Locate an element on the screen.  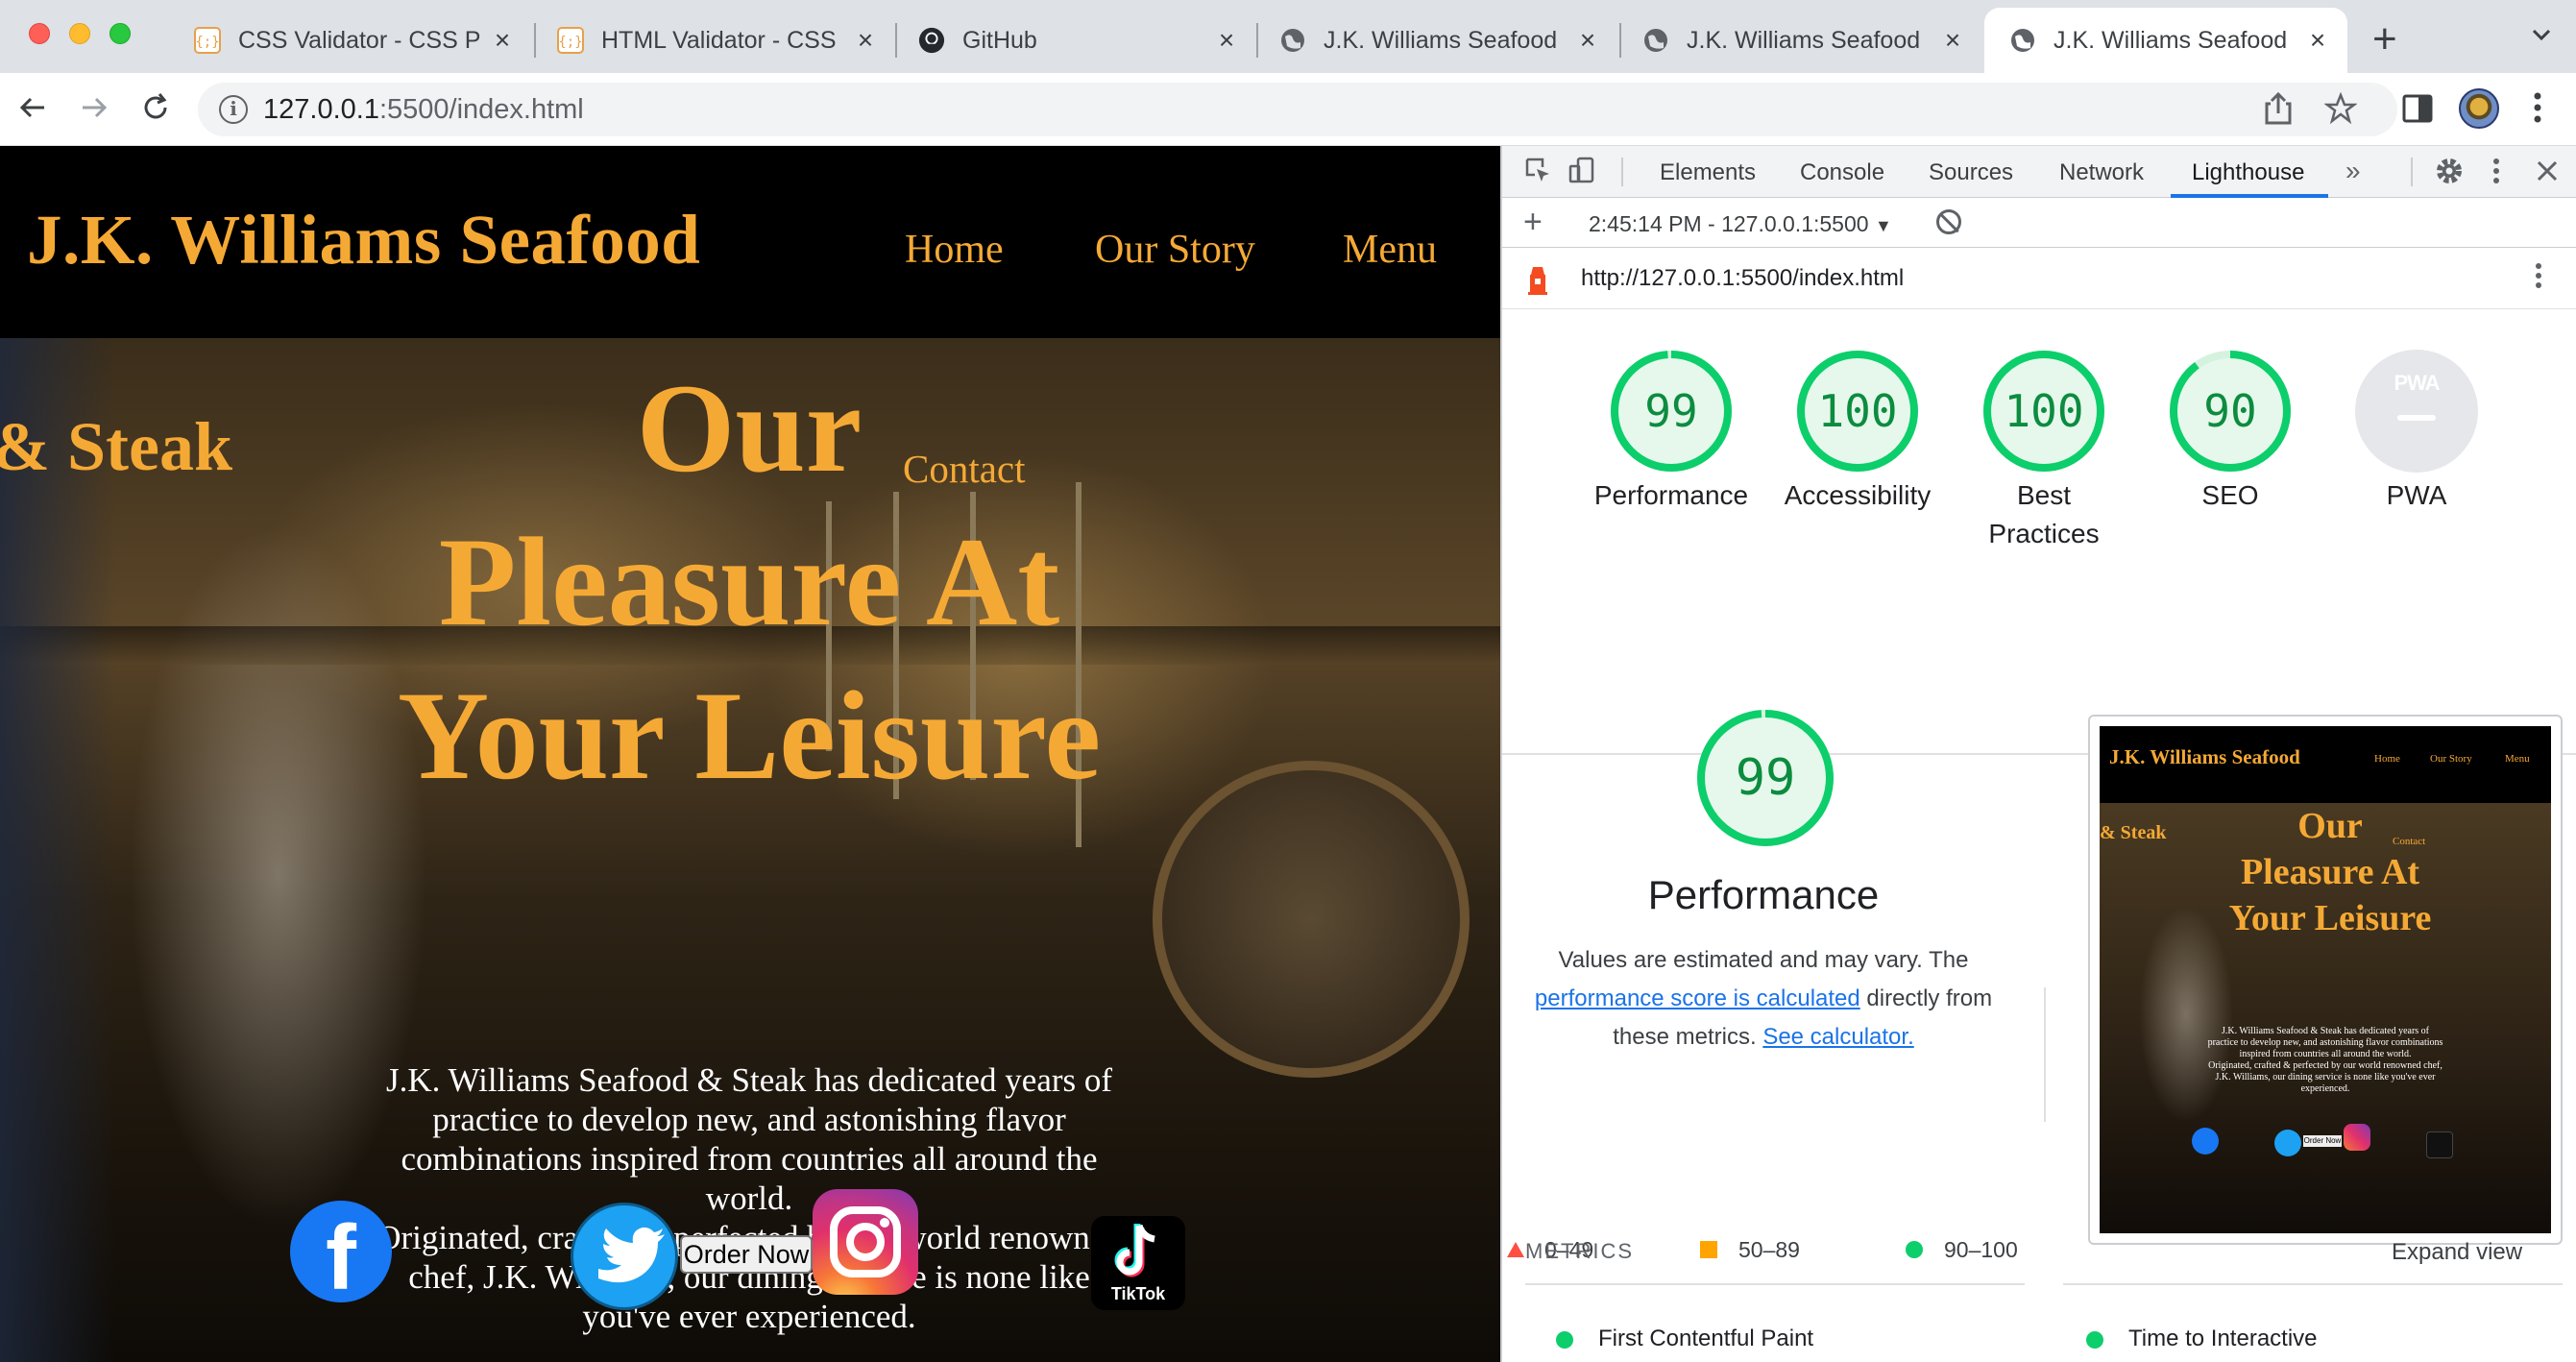
performance-score-link: performance score is calculated is located at coordinates (1698, 998).